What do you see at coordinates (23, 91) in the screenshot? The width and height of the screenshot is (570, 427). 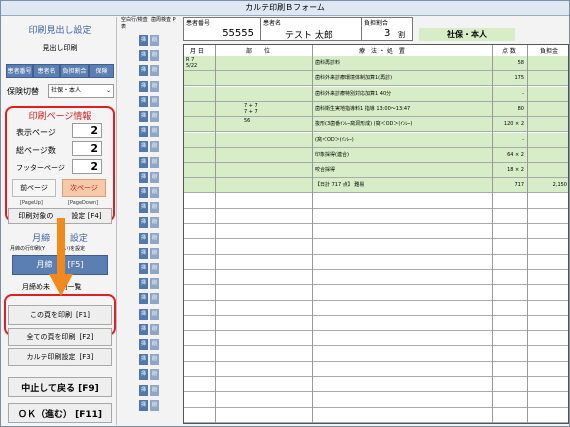 I see `insurance-switch-label: 保険切替` at bounding box center [23, 91].